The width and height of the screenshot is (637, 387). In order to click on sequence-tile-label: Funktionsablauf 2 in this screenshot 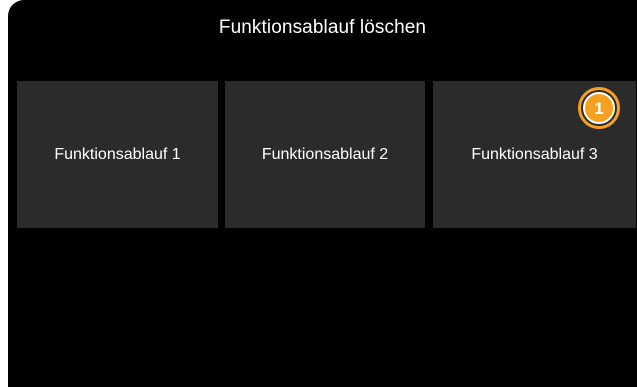, I will do `click(325, 154)`.